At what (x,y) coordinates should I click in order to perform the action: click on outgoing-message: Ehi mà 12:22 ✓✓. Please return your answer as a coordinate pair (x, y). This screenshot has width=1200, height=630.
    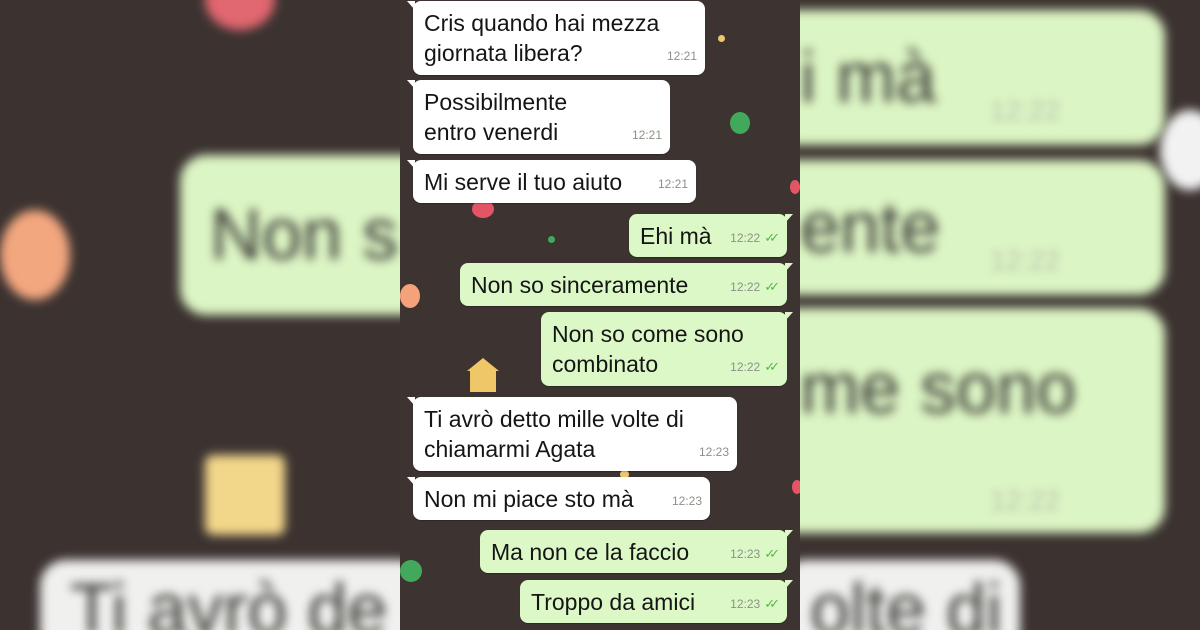
    Looking at the image, I should click on (711, 235).